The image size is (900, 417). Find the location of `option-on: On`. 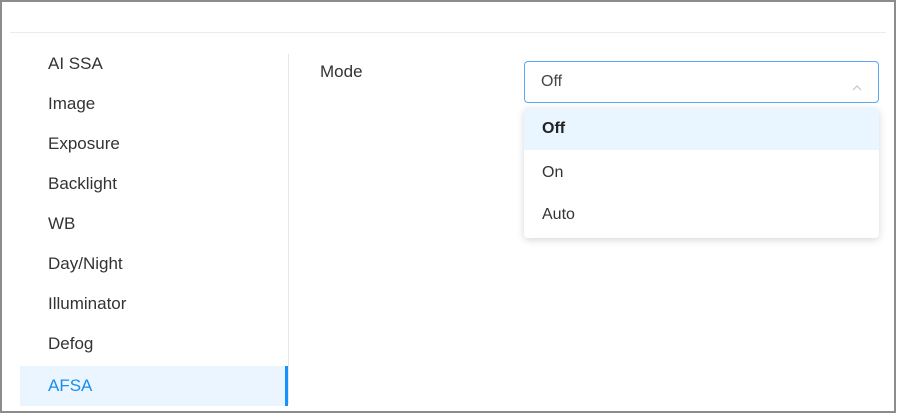

option-on: On is located at coordinates (701, 173).